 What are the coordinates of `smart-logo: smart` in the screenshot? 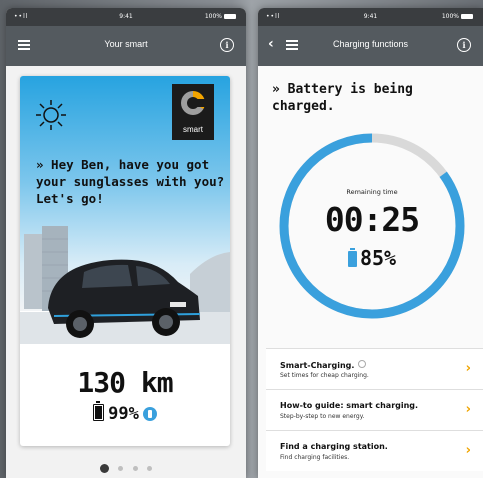 It's located at (193, 112).